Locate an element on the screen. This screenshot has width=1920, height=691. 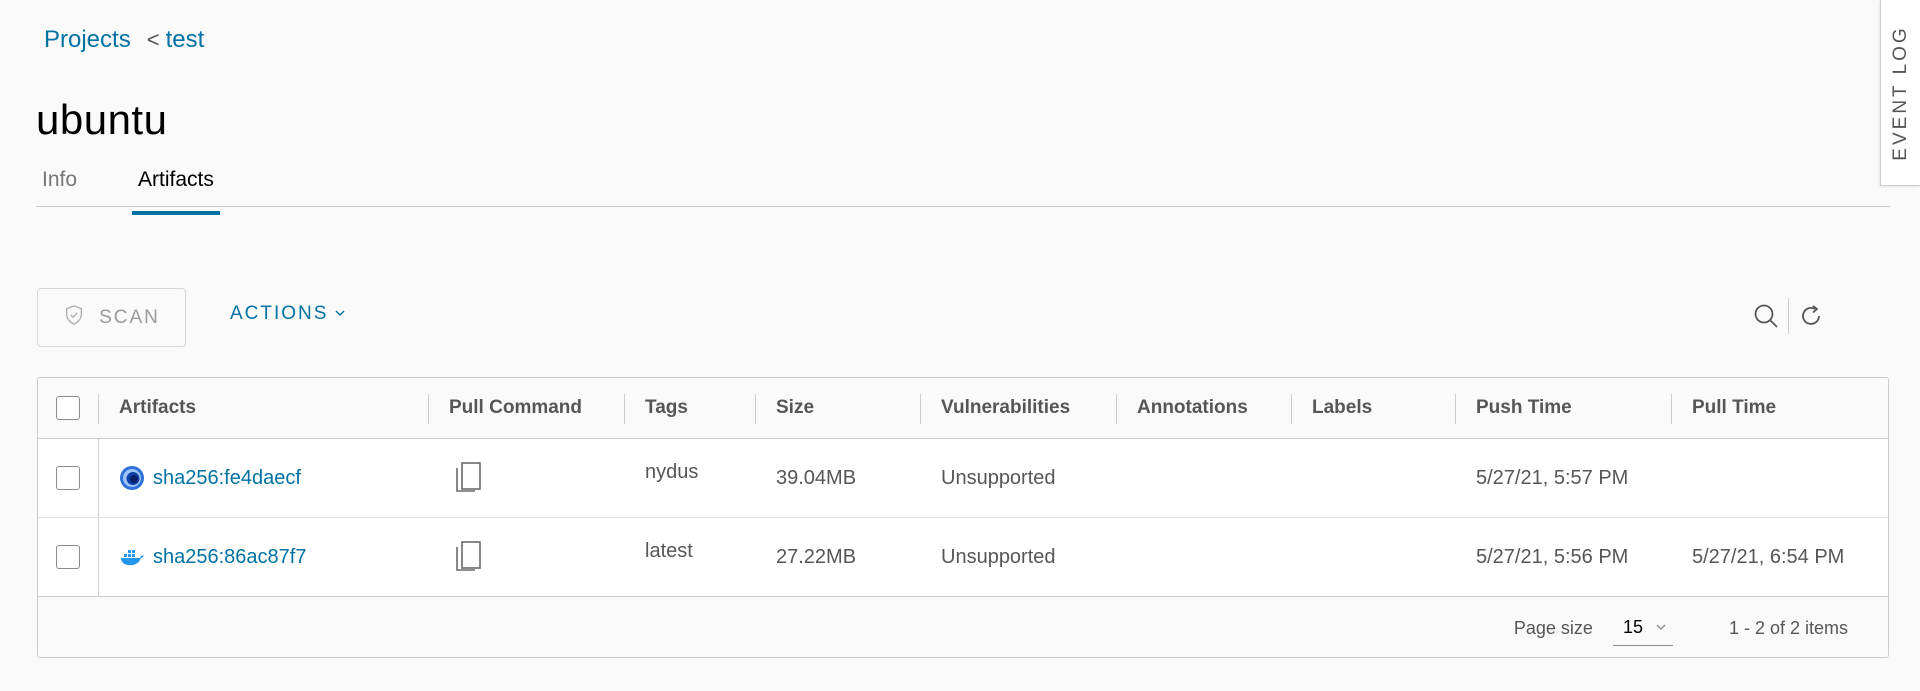
select-all-cell is located at coordinates (68, 408).